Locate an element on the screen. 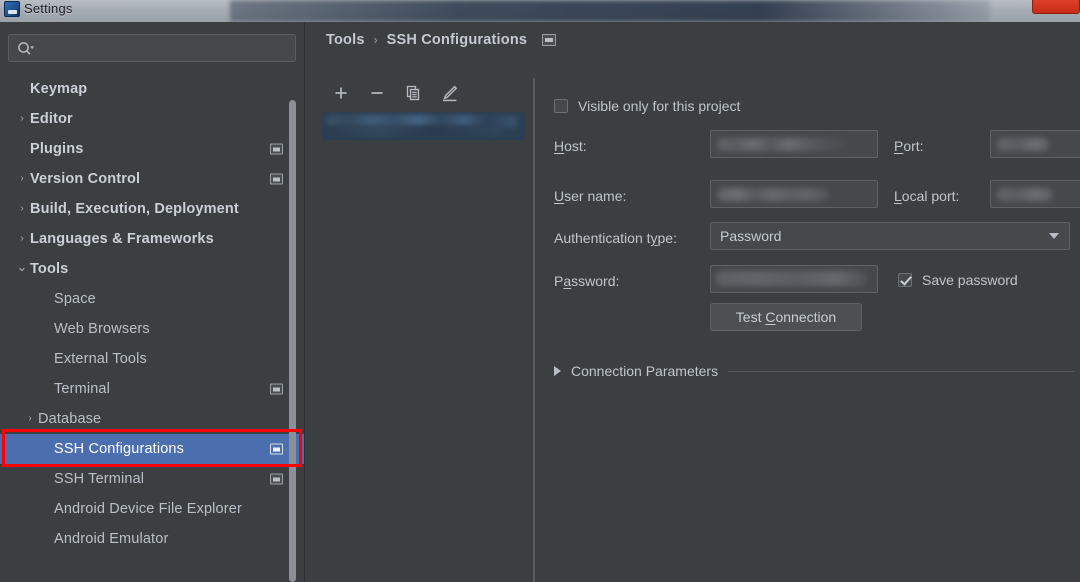  local-port-input is located at coordinates (1035, 194).